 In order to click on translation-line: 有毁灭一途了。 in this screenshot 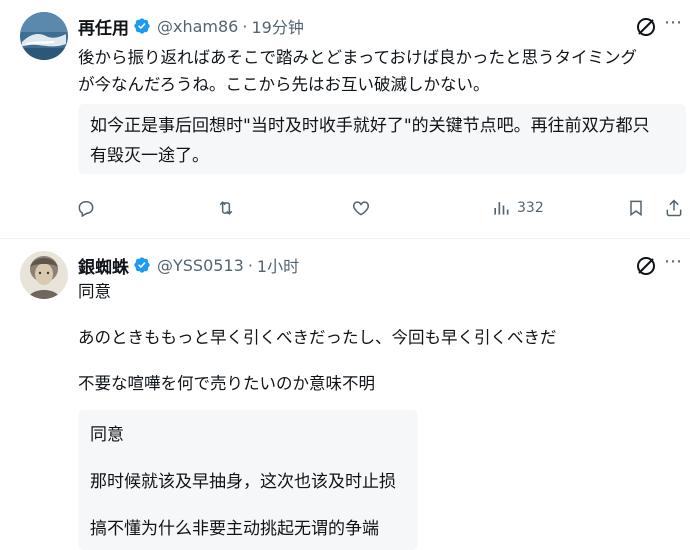, I will do `click(149, 156)`.